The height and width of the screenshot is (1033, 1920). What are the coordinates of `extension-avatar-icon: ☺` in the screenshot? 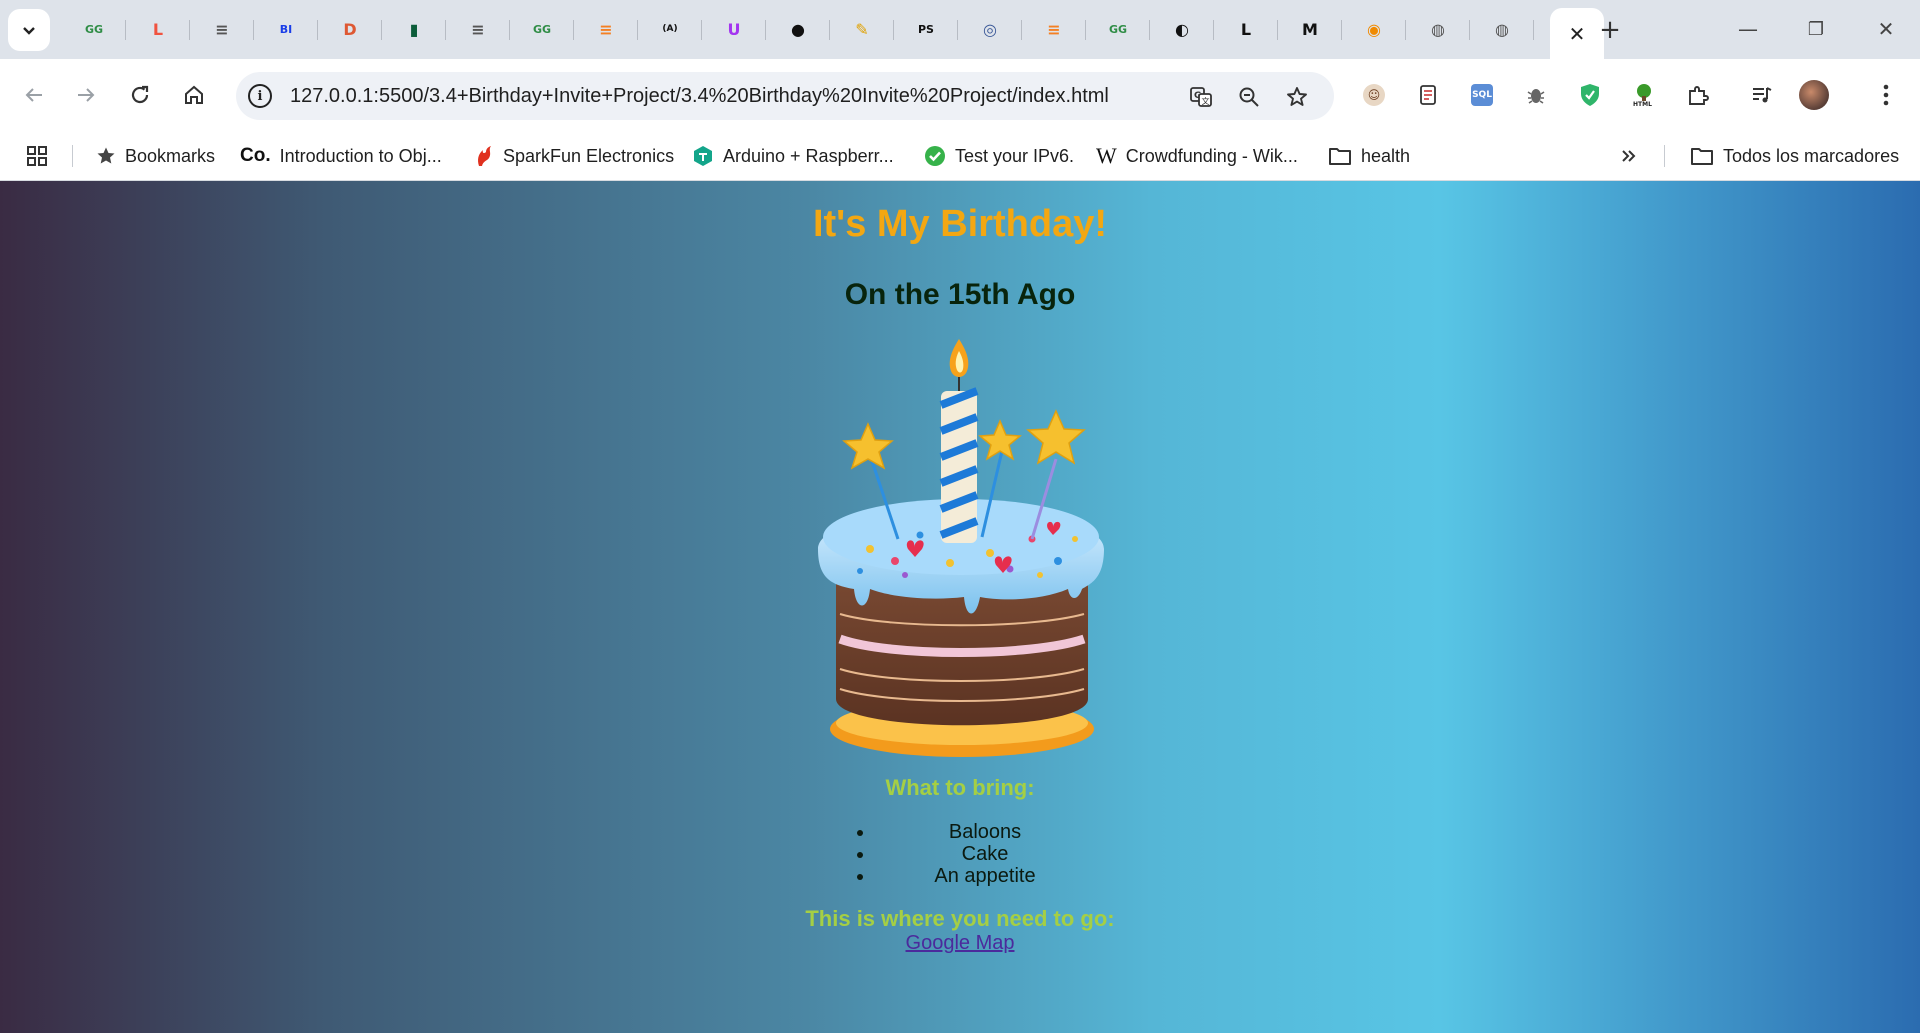 It's located at (1374, 95).